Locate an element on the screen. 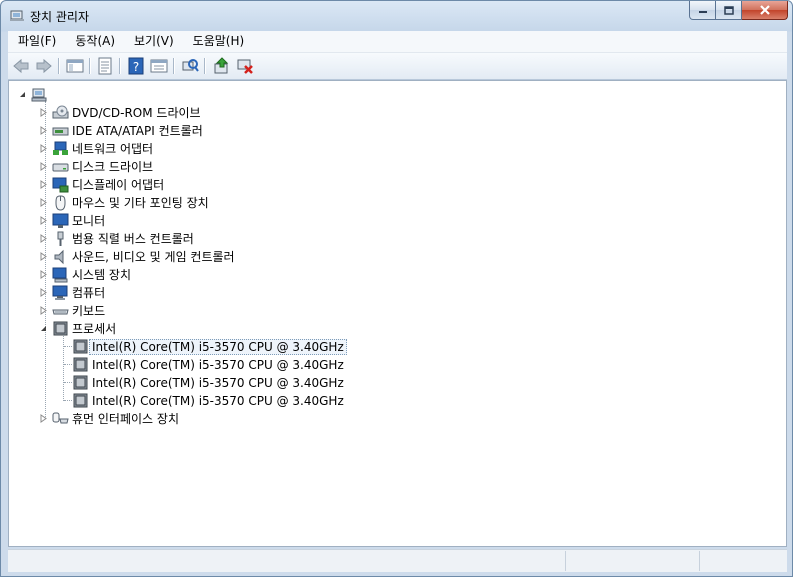 Image resolution: width=795 pixels, height=579 pixels. keyboard-icon is located at coordinates (60, 311).